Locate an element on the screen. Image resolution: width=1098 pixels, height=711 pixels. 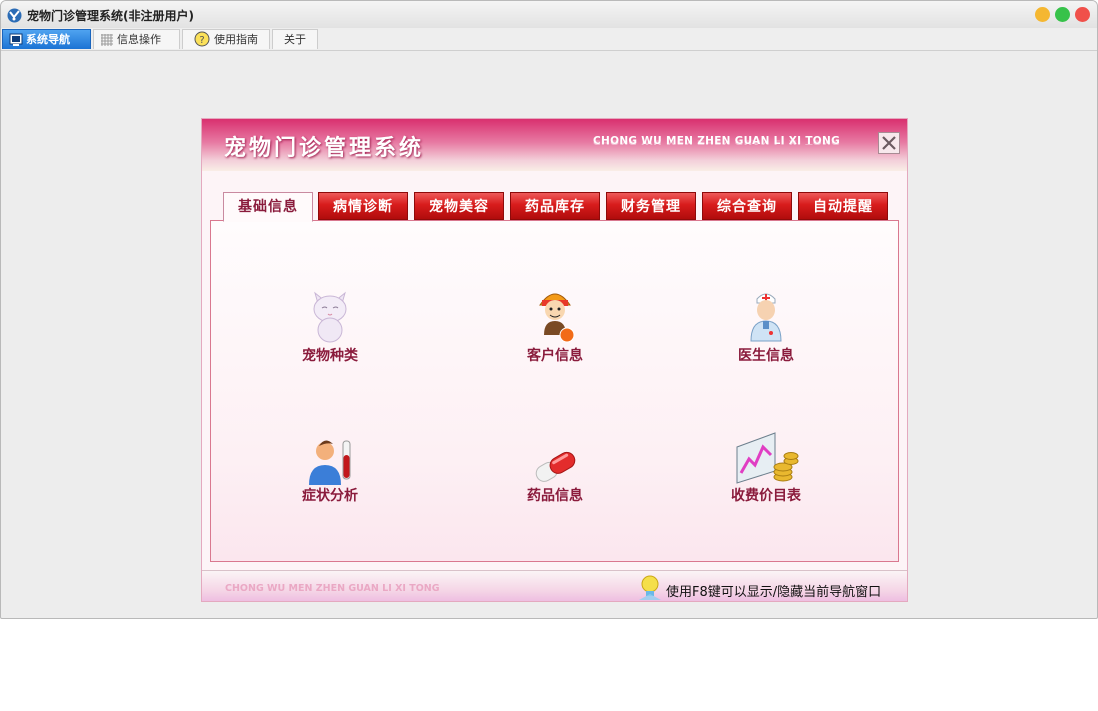
pill-icon is located at coordinates (555, 466).